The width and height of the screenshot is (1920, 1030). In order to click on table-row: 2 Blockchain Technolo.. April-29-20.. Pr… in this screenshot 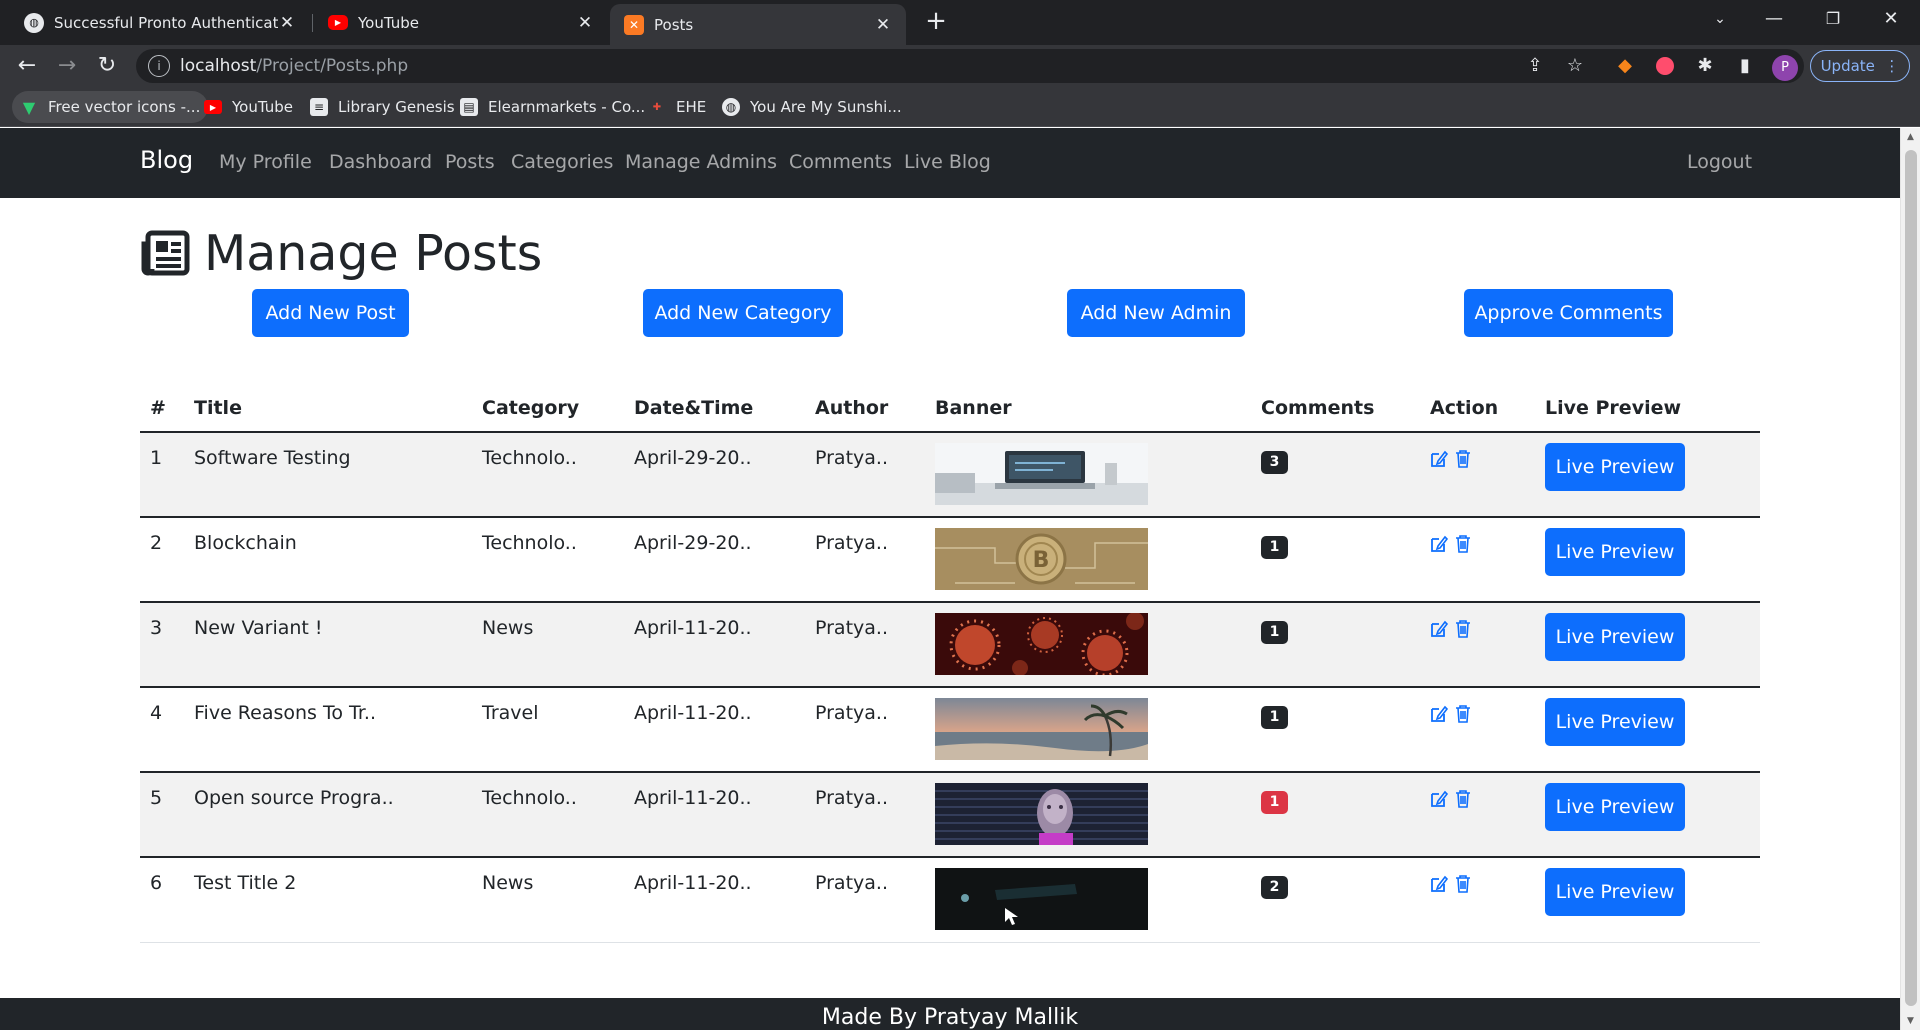, I will do `click(950, 560)`.